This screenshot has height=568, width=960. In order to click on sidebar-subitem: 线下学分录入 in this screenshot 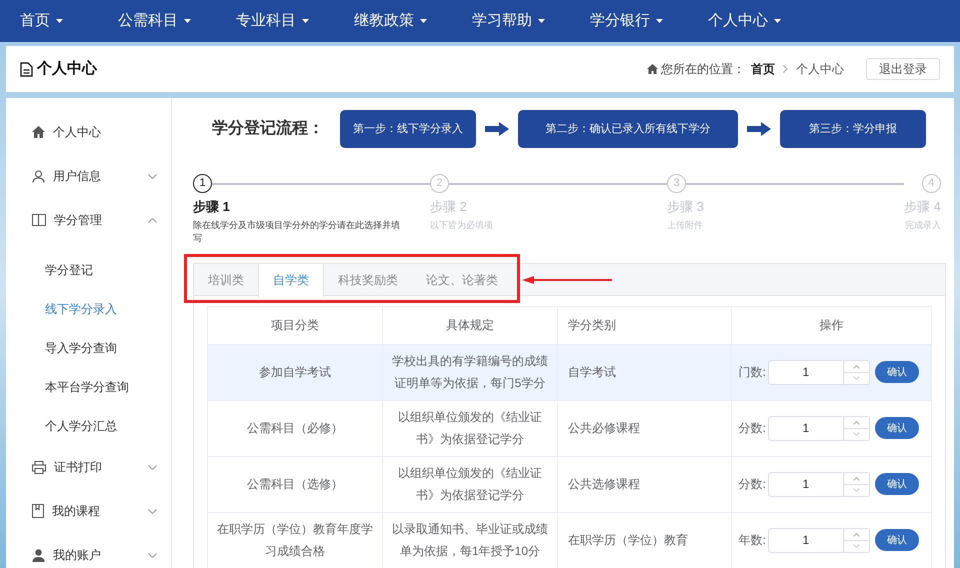, I will do `click(88, 308)`.